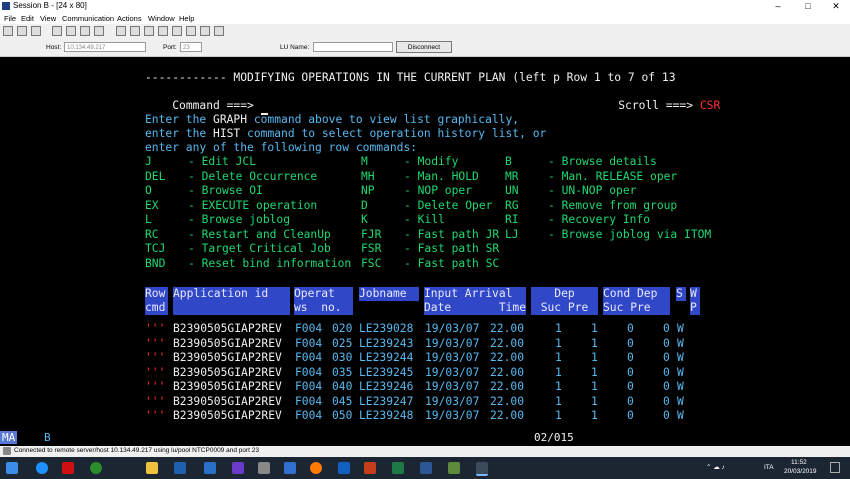 Image resolution: width=850 pixels, height=479 pixels. Describe the element at coordinates (448, 205) in the screenshot. I see `row-command-description: - Delete Oper` at that location.